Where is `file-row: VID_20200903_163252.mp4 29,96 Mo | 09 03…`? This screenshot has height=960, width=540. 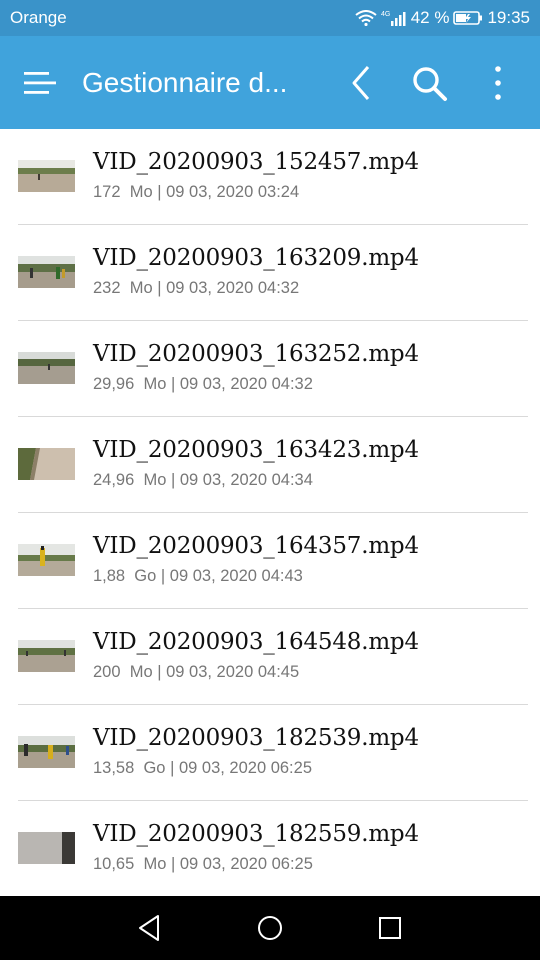
file-row: VID_20200903_163252.mp4 29,96 Mo | 09 03… is located at coordinates (270, 369).